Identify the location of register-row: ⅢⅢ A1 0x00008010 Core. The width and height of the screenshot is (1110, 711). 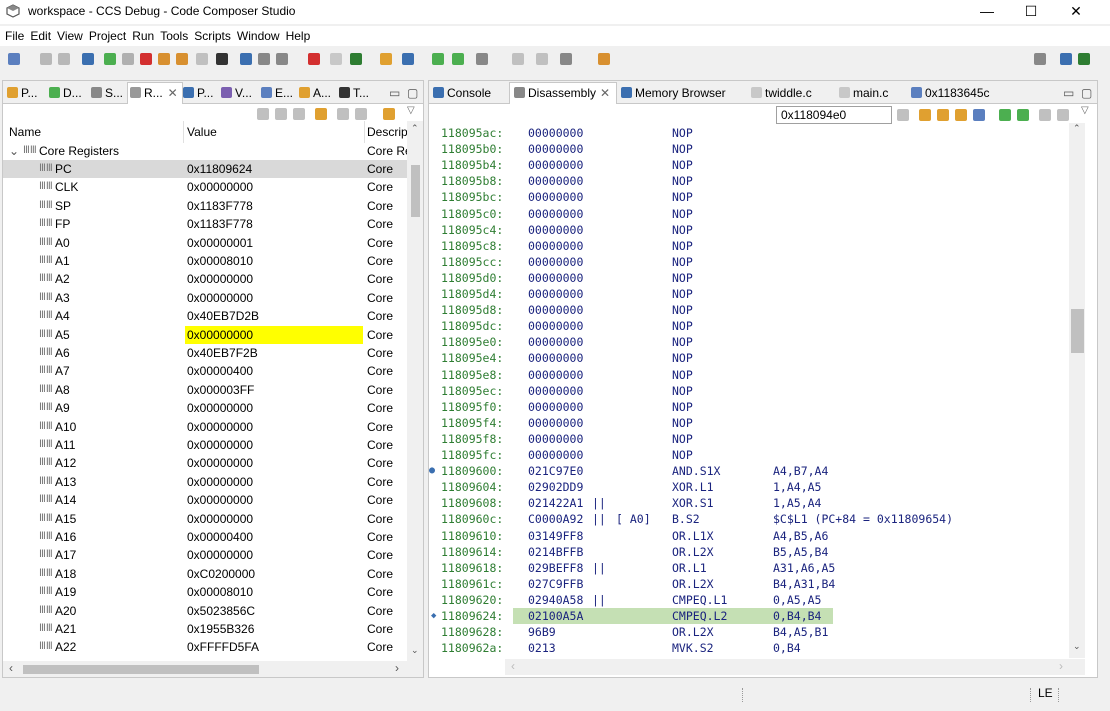
(205, 261).